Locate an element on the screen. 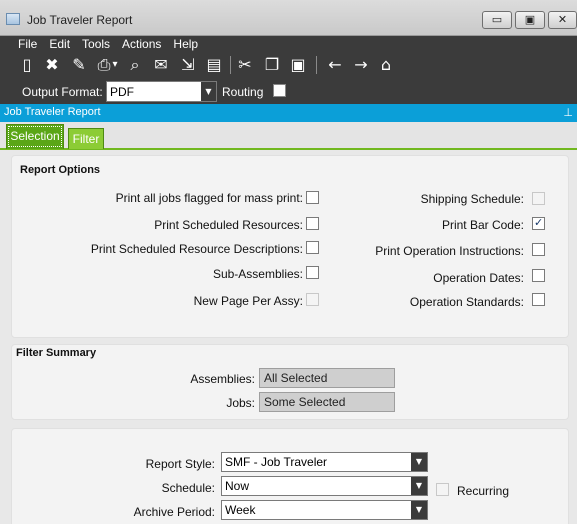  menu-edit: Edit is located at coordinates (59, 45).